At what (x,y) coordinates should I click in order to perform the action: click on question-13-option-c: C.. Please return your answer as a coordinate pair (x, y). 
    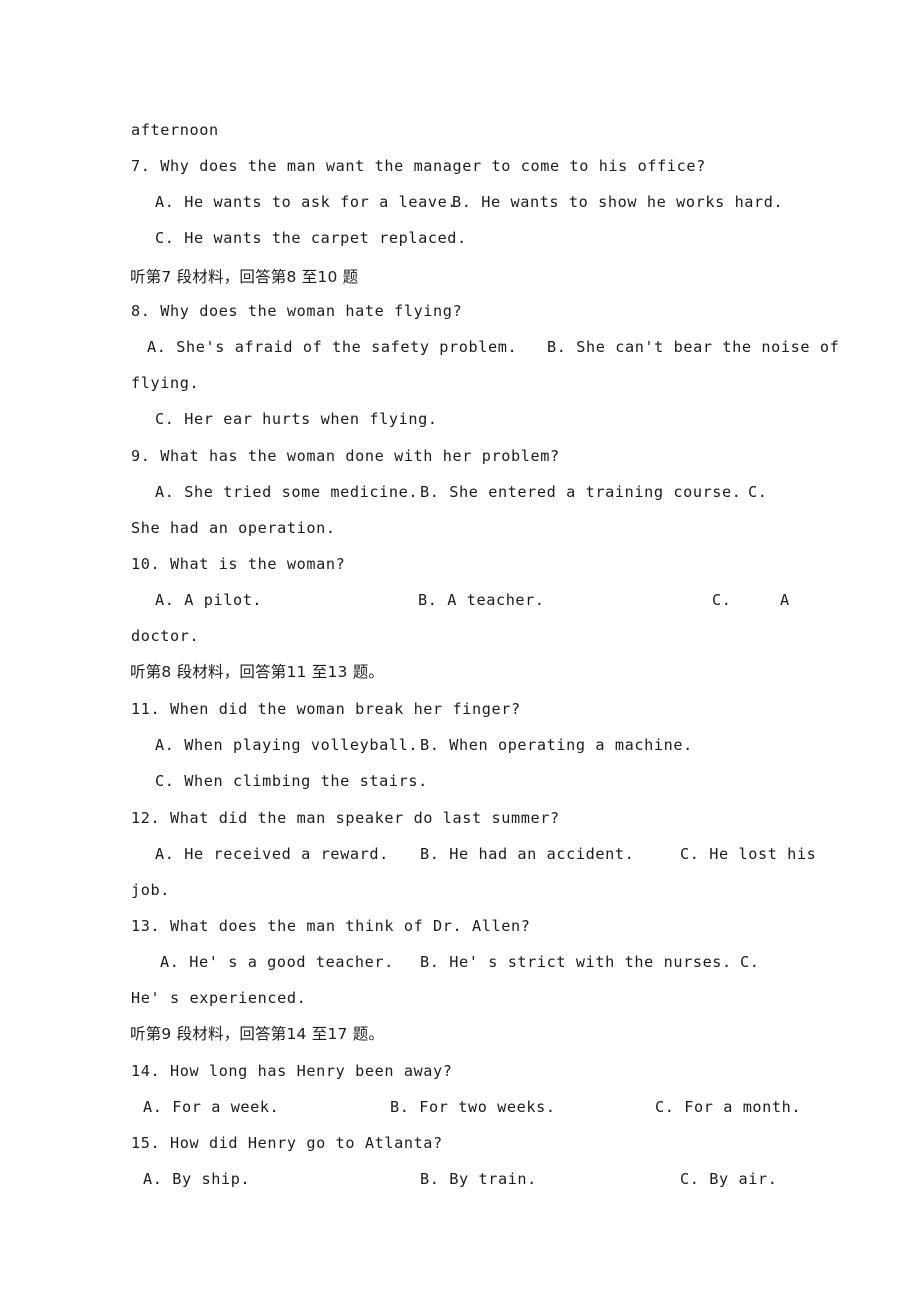
    Looking at the image, I should click on (750, 962).